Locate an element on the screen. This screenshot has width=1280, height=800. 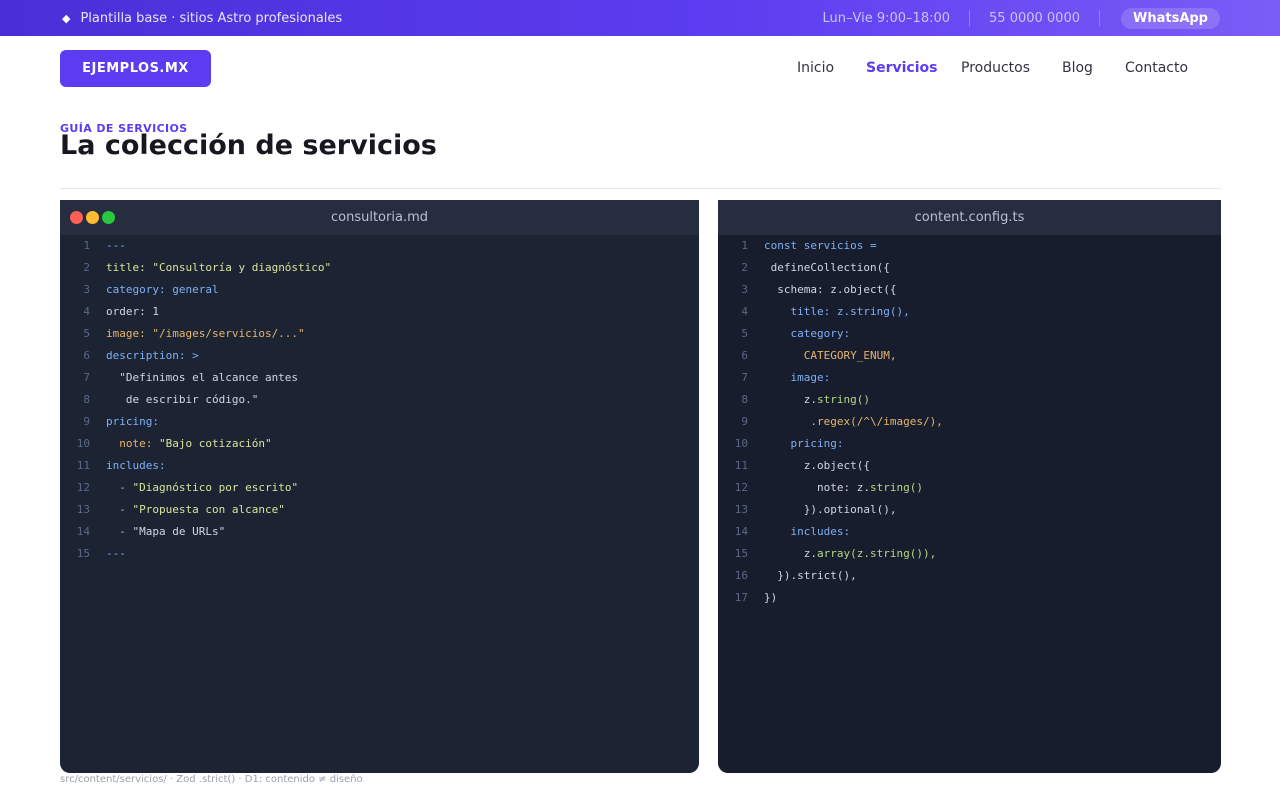
code-token: note: is located at coordinates (132, 443).